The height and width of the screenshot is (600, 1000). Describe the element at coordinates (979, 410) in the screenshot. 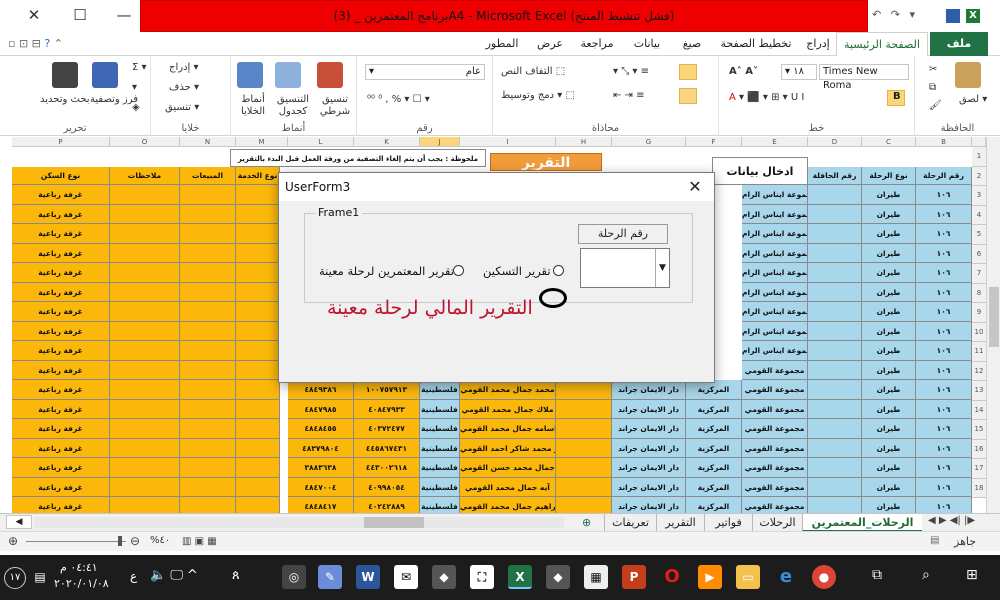

I see `row-header: 14` at that location.